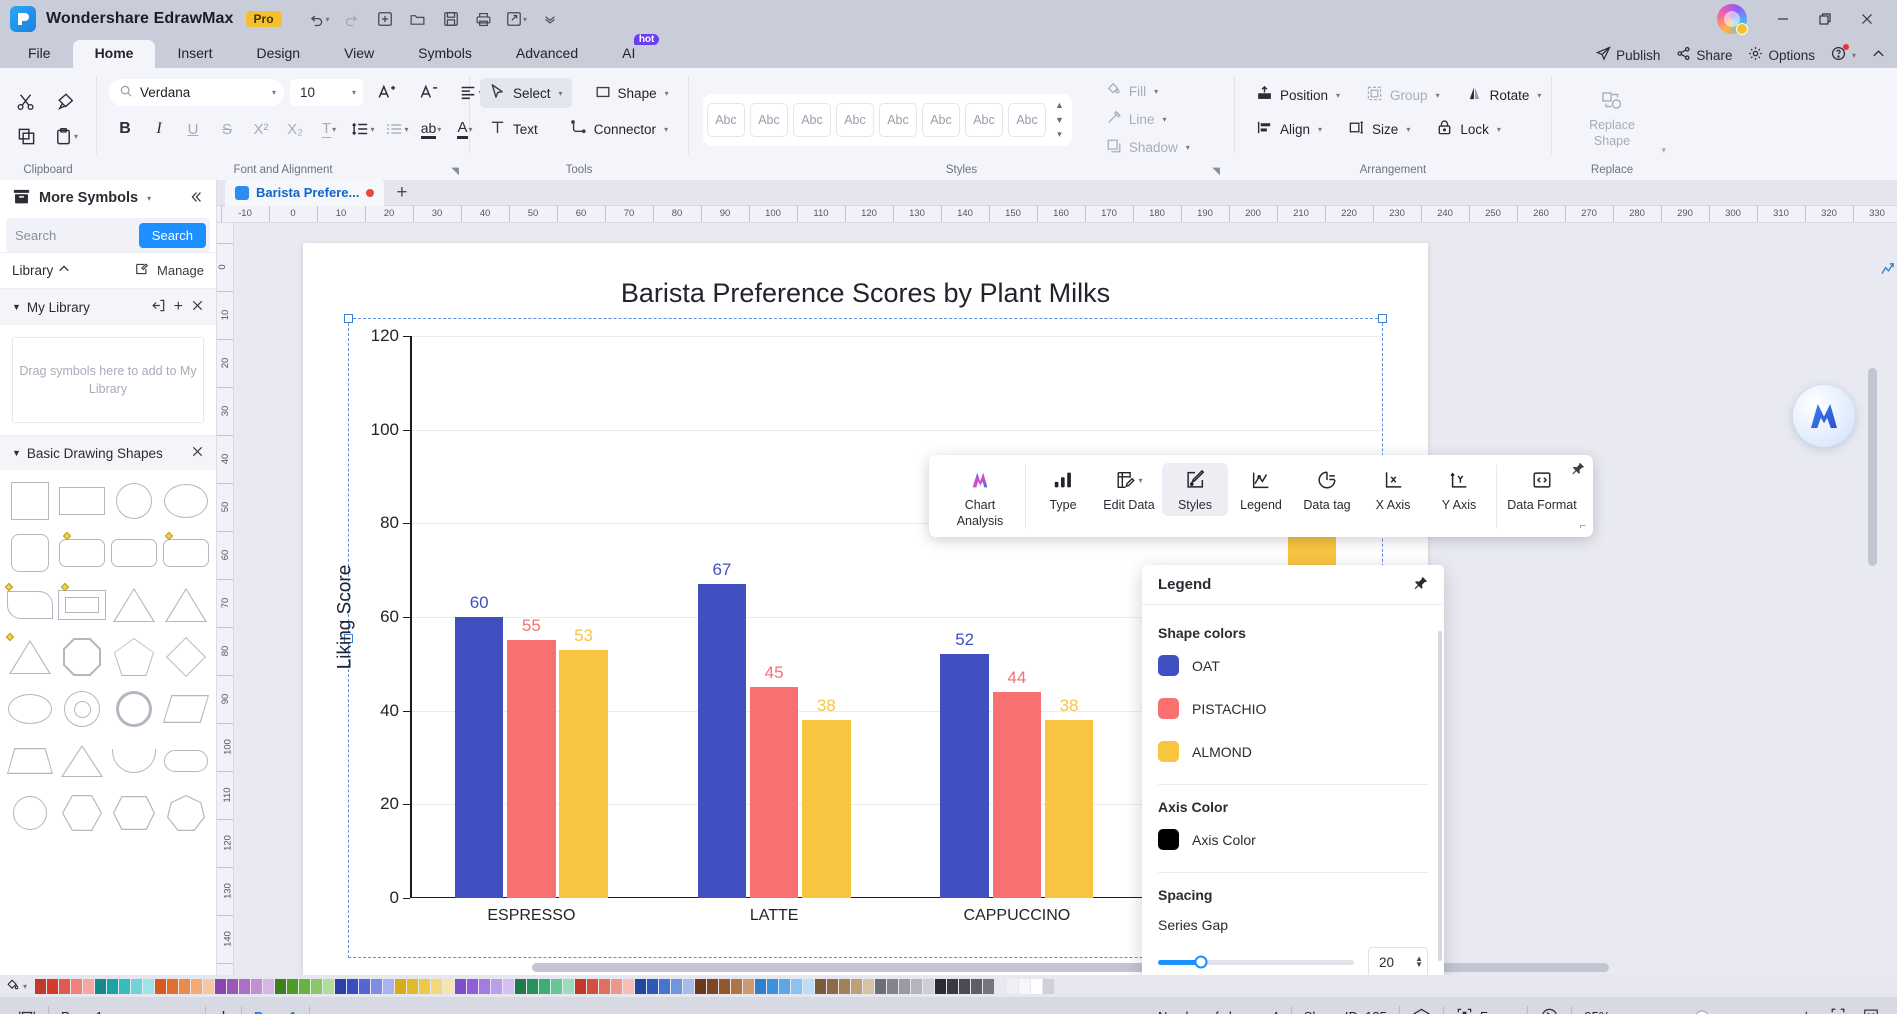 This screenshot has height=1014, width=1897. I want to click on zoom-control: 95%▾ − +, so click(1731, 1010).